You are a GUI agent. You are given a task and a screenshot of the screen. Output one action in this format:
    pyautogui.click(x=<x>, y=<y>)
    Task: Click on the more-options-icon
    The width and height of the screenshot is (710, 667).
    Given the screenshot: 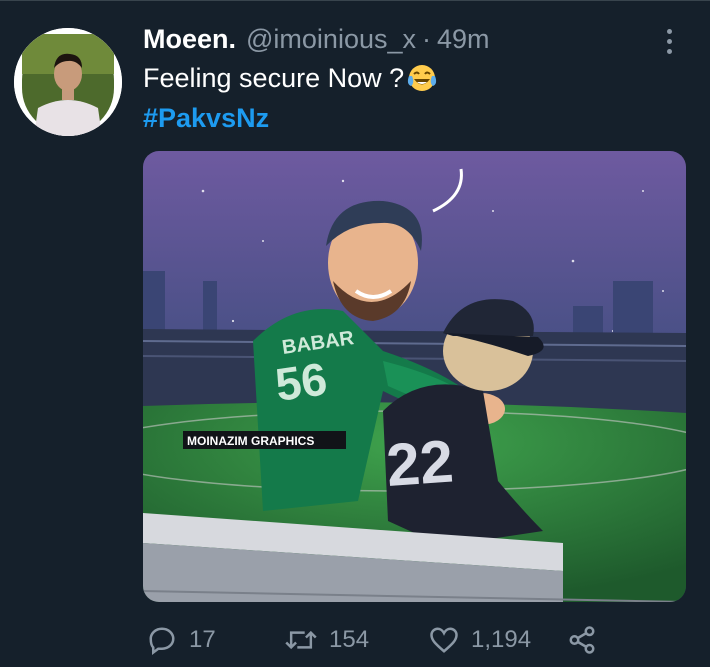 What is the action you would take?
    pyautogui.click(x=669, y=41)
    